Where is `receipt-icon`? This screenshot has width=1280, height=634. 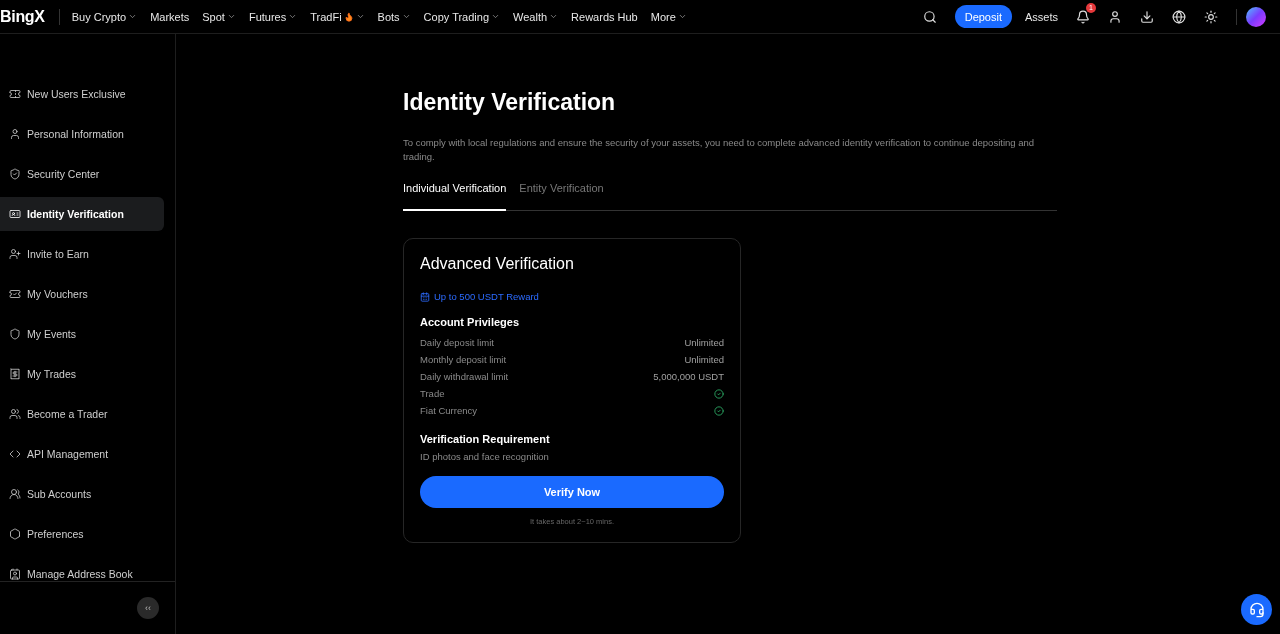
receipt-icon is located at coordinates (15, 374).